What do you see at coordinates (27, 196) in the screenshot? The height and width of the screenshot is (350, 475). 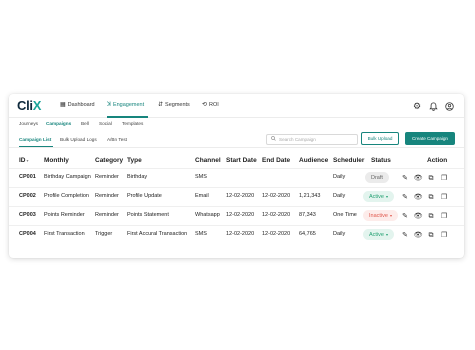 I see `cell-id: CP002` at bounding box center [27, 196].